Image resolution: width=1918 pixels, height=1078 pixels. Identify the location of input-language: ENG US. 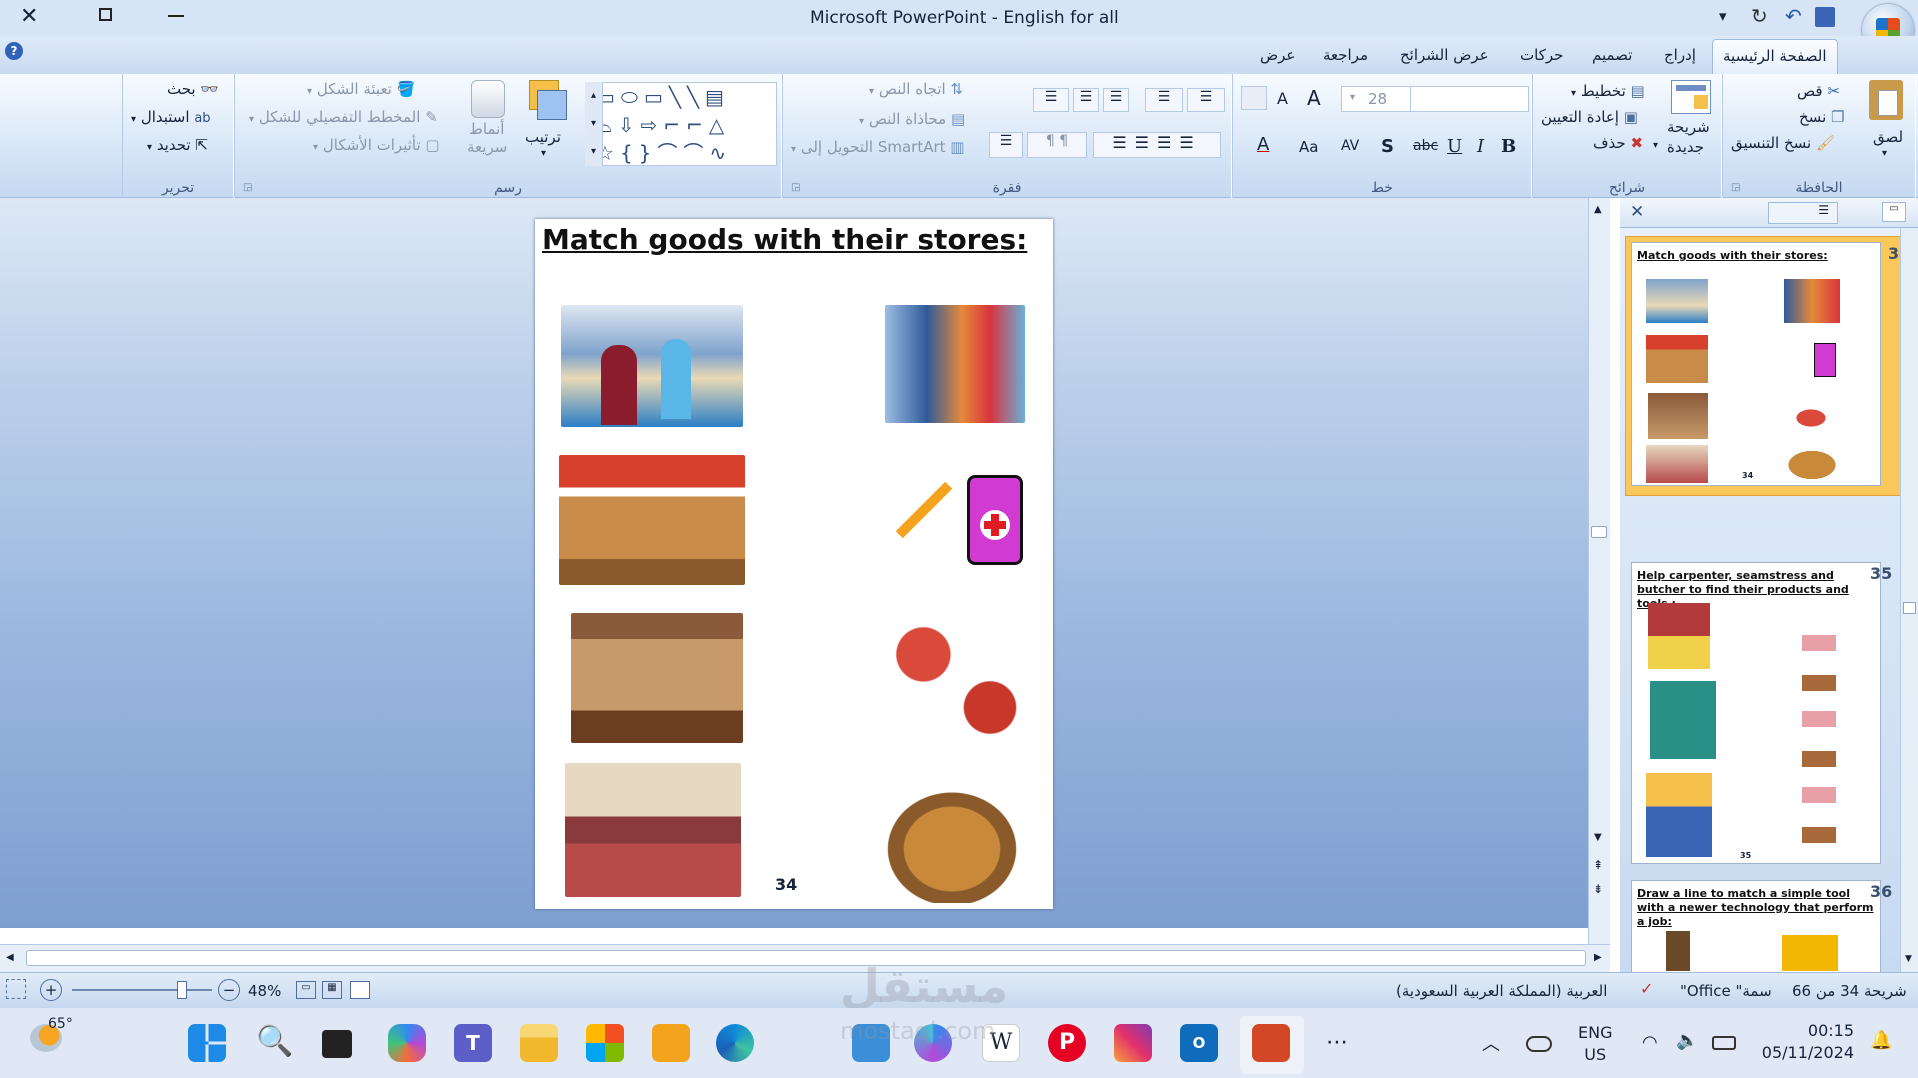
(1595, 1044).